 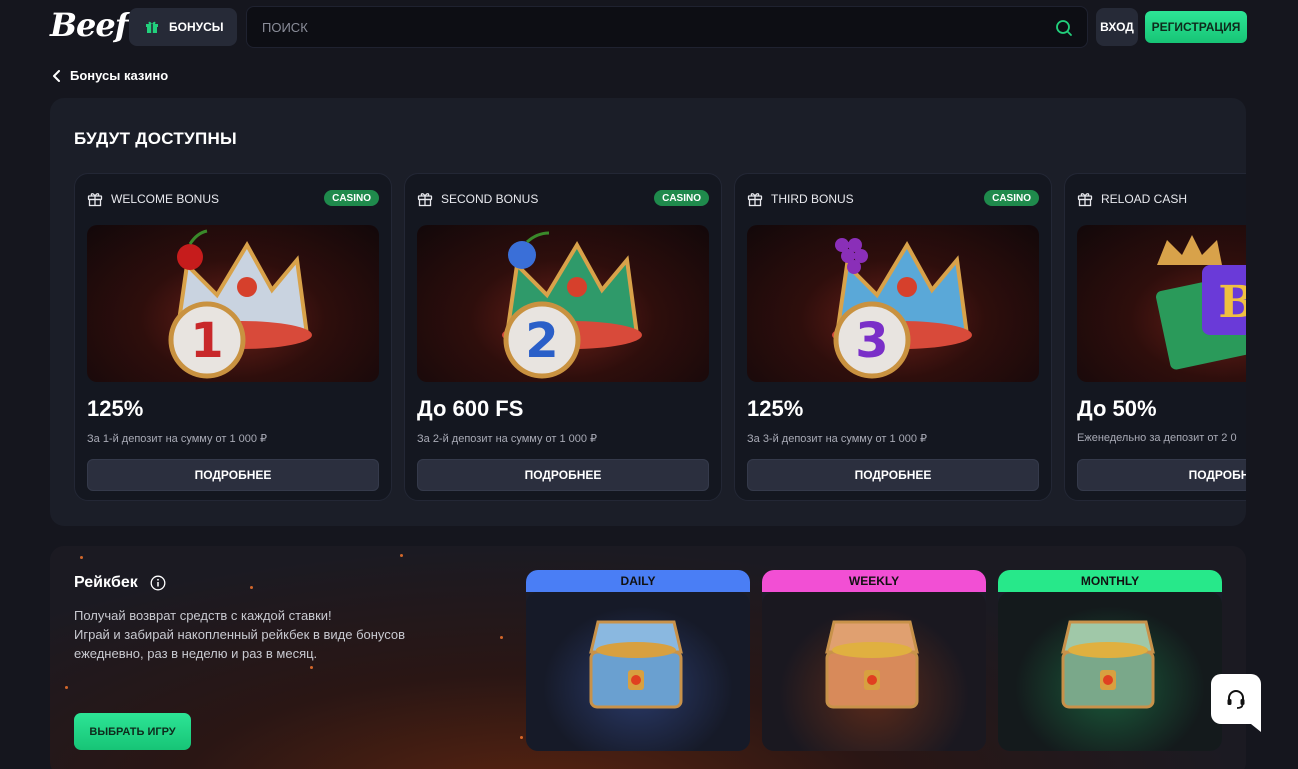 What do you see at coordinates (165, 199) in the screenshot?
I see `card-name: WELCOME BONUS` at bounding box center [165, 199].